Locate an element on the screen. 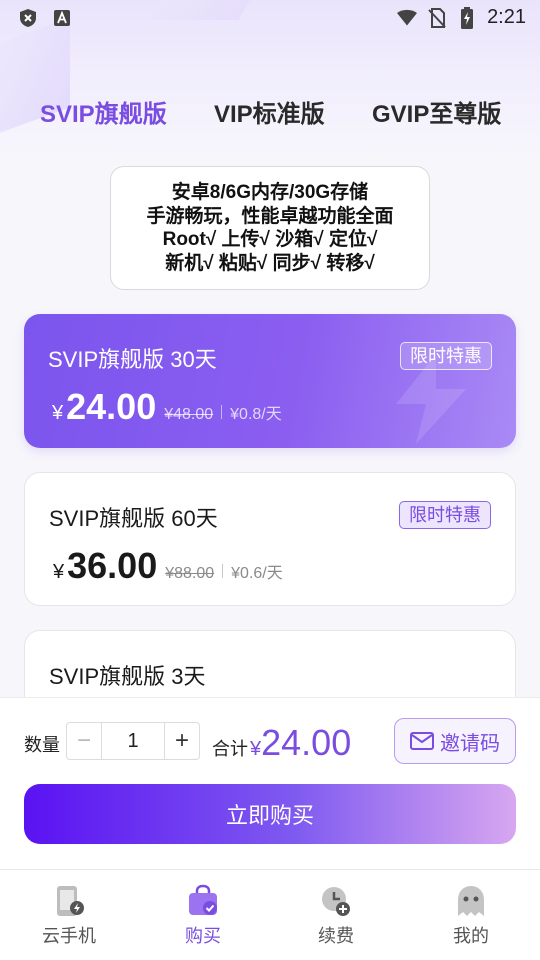 This screenshot has height=960, width=540. invite-code-label: 邀请码 is located at coordinates (470, 743).